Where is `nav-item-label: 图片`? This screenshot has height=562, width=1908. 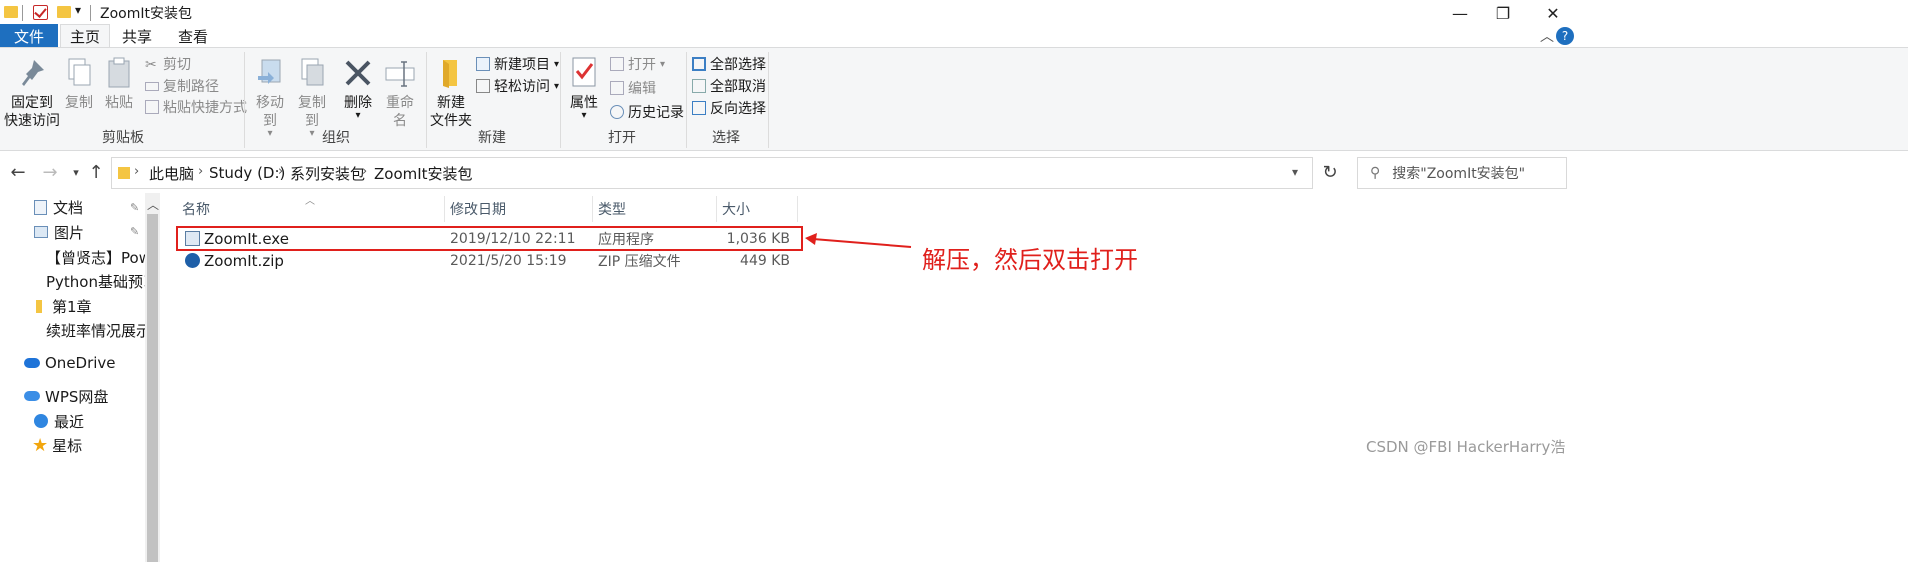 nav-item-label: 图片 is located at coordinates (69, 232).